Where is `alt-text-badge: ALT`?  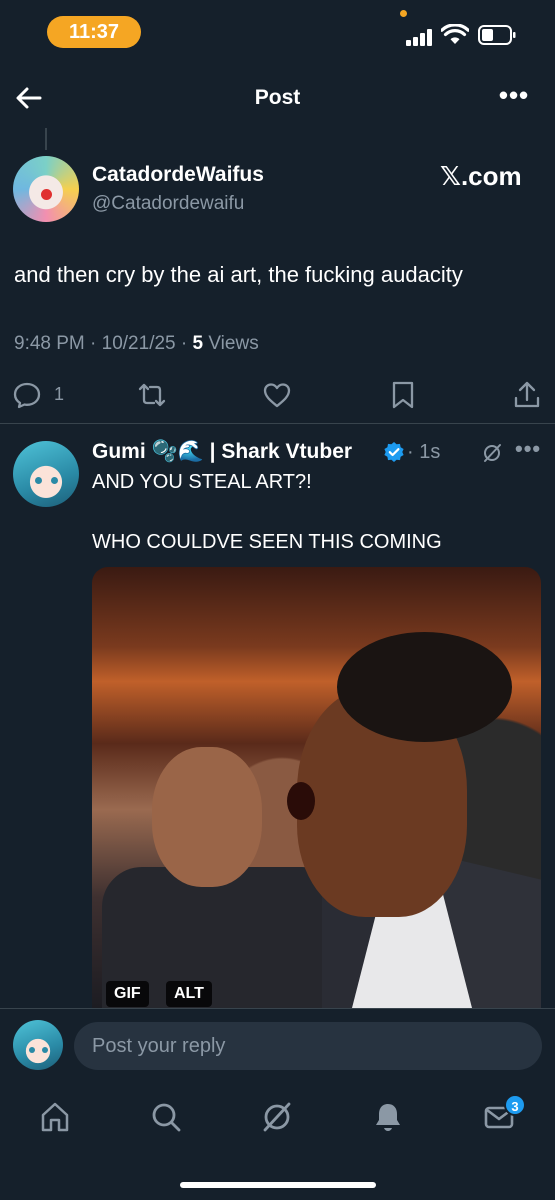
alt-text-badge: ALT is located at coordinates (189, 994).